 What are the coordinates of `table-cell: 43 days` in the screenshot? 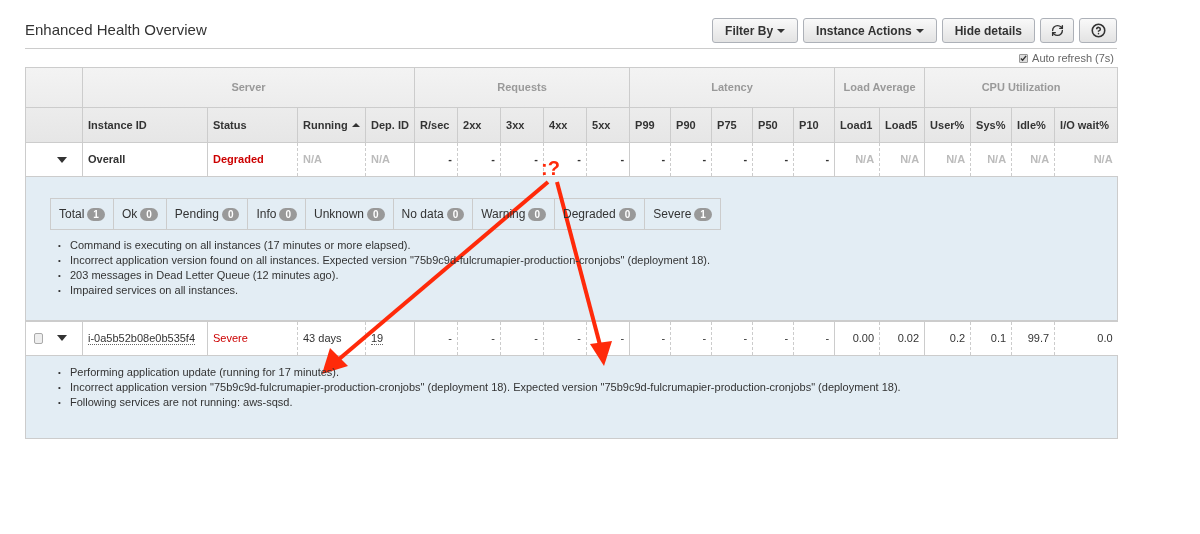 It's located at (322, 338).